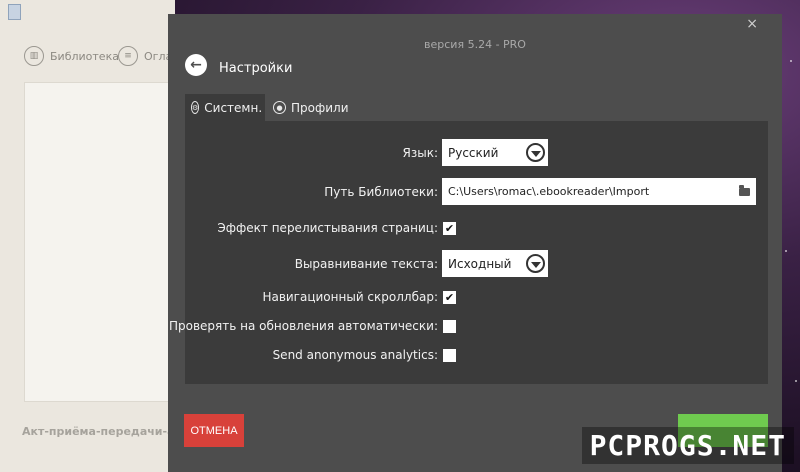 This screenshot has height=472, width=800. I want to click on close-button: ×, so click(752, 24).